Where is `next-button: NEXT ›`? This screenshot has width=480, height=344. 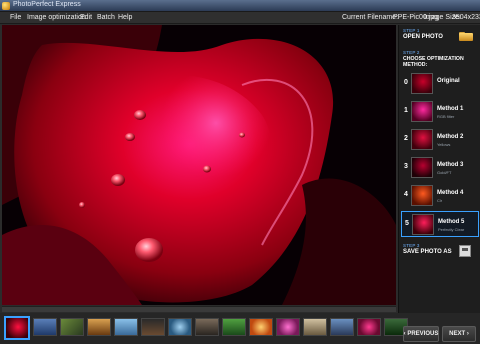 next-button: NEXT › is located at coordinates (459, 334).